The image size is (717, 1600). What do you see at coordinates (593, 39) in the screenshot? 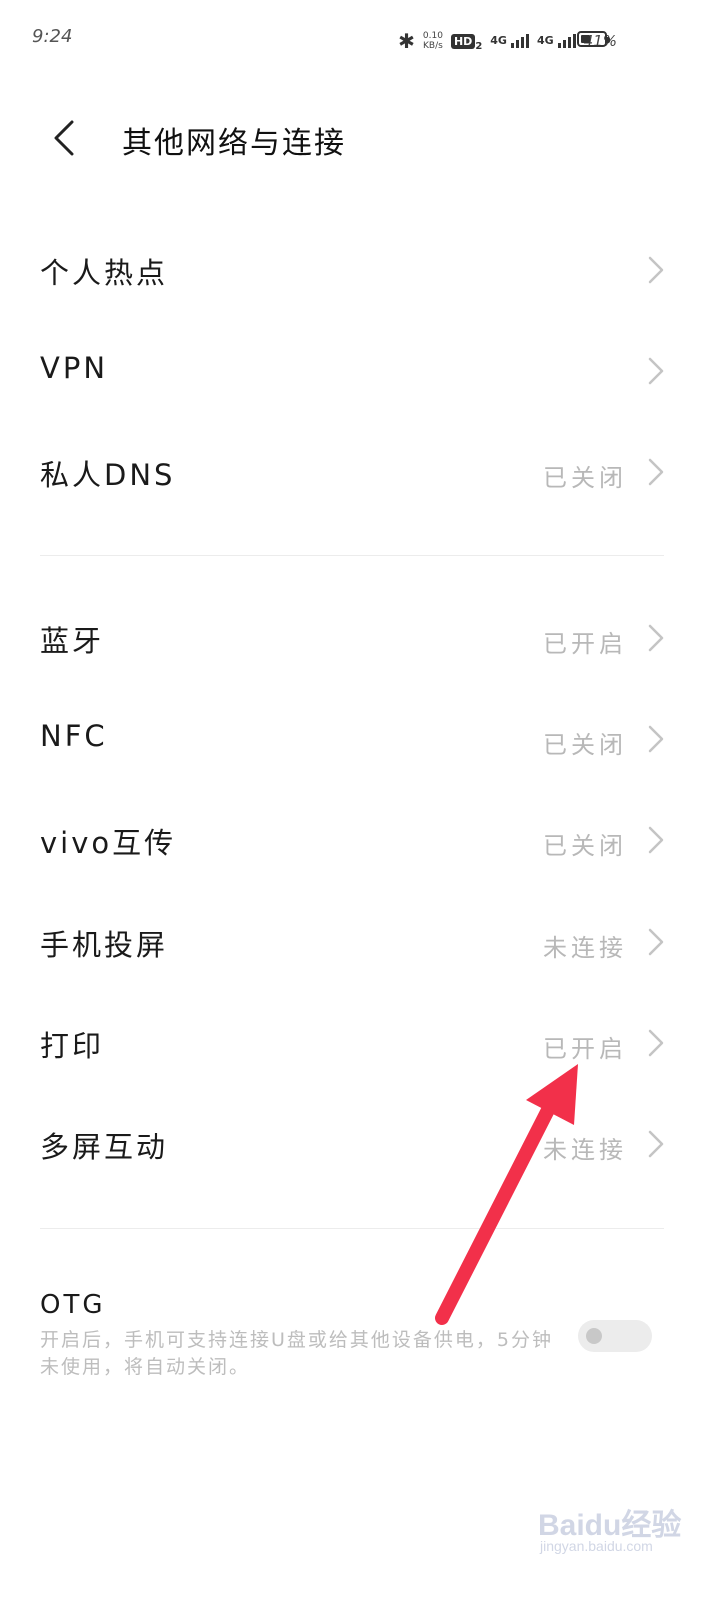
I see `battery-icon` at bounding box center [593, 39].